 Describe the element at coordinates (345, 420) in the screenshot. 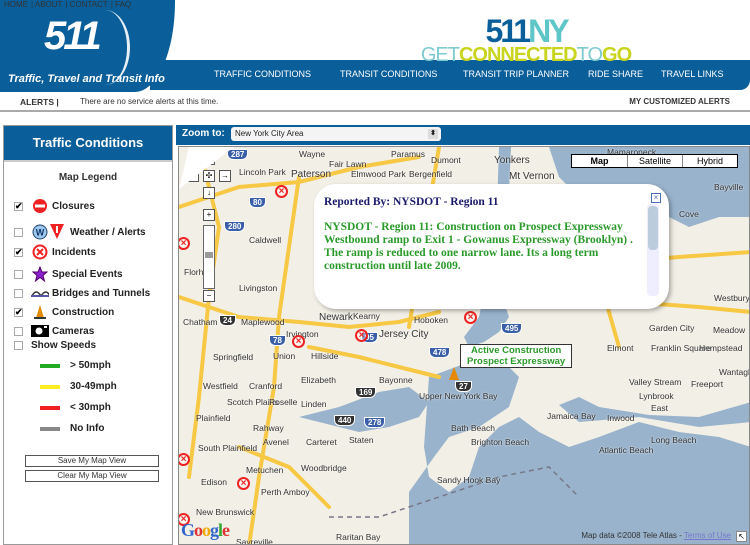

I see `highway-shield-440: 440` at that location.